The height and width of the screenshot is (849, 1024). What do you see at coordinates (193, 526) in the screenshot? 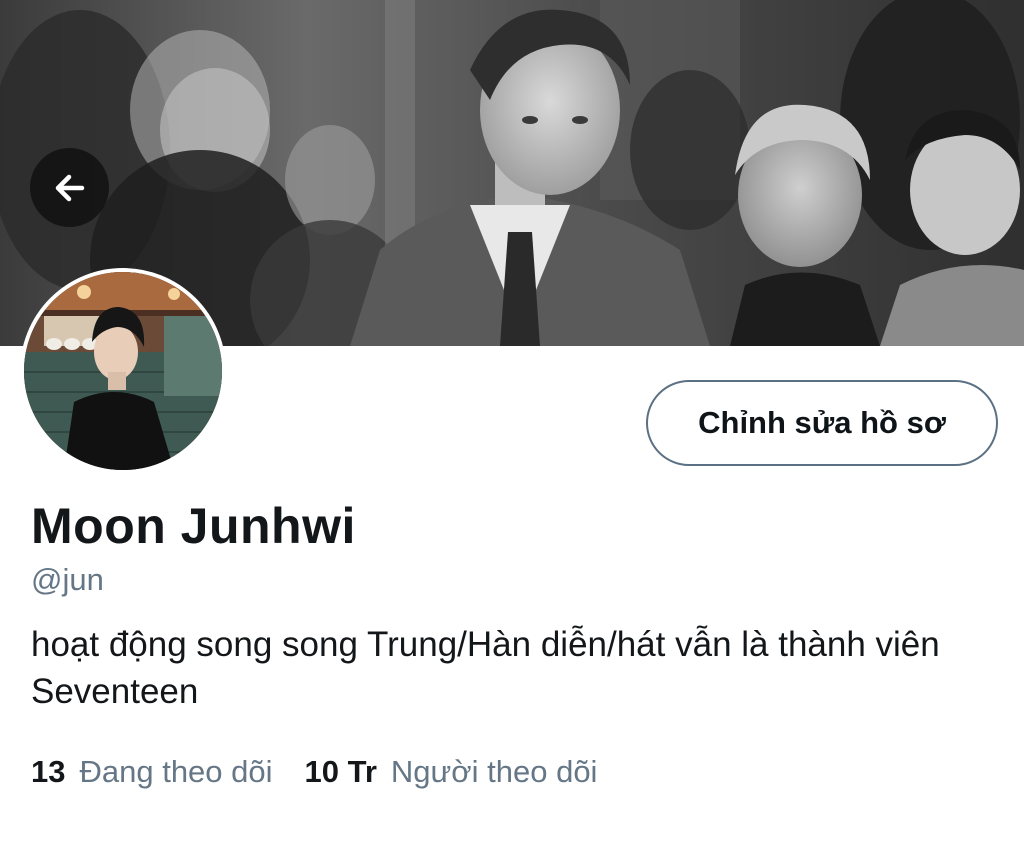
I see `display-name: Moon Junhwi` at bounding box center [193, 526].